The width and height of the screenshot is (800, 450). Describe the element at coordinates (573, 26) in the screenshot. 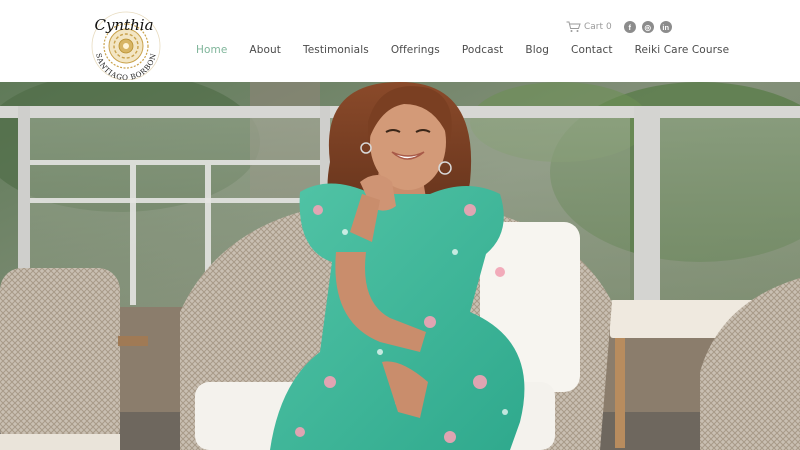

I see `shopping-cart-icon` at that location.